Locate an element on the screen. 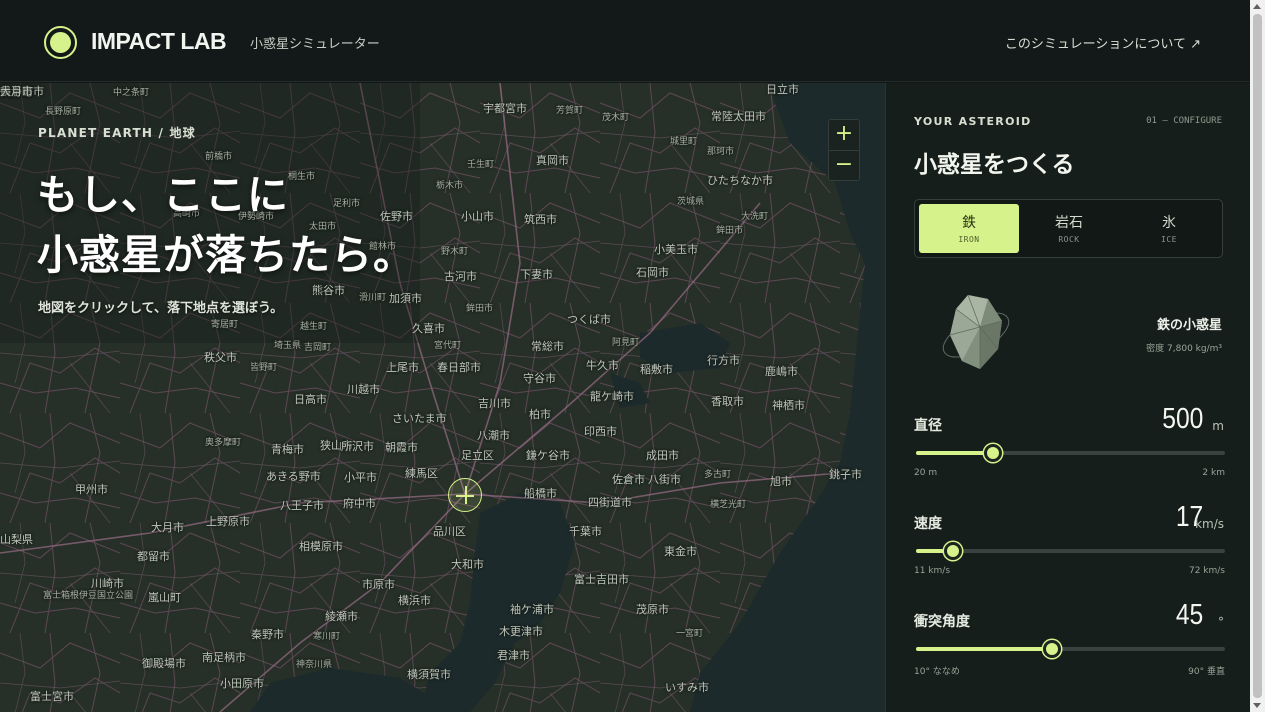  map-place-label: 所沢市 is located at coordinates (357, 446).